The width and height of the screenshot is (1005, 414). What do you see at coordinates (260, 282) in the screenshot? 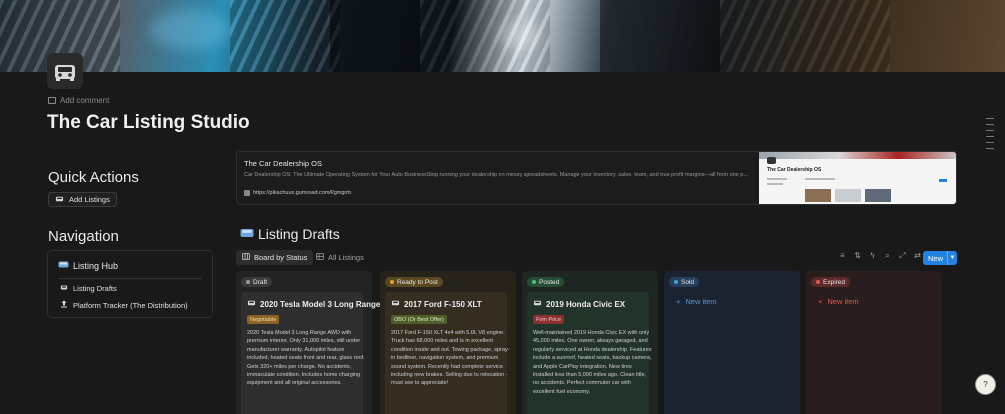
I see `status-label: Draft` at bounding box center [260, 282].